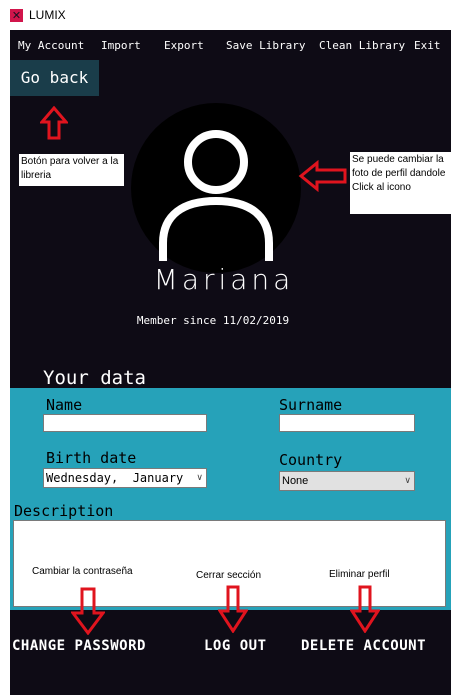  What do you see at coordinates (295, 481) in the screenshot?
I see `country-value: None` at bounding box center [295, 481].